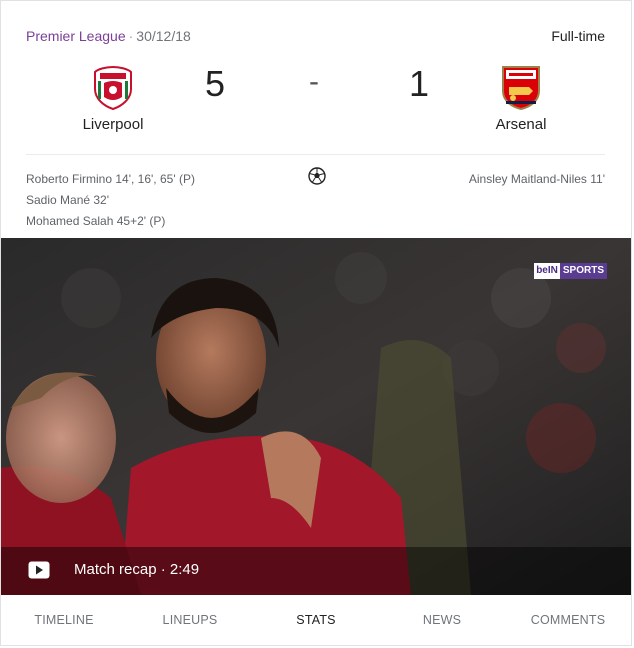  What do you see at coordinates (316, 571) in the screenshot?
I see `video-caption-bar: Match recap · 2:49` at bounding box center [316, 571].